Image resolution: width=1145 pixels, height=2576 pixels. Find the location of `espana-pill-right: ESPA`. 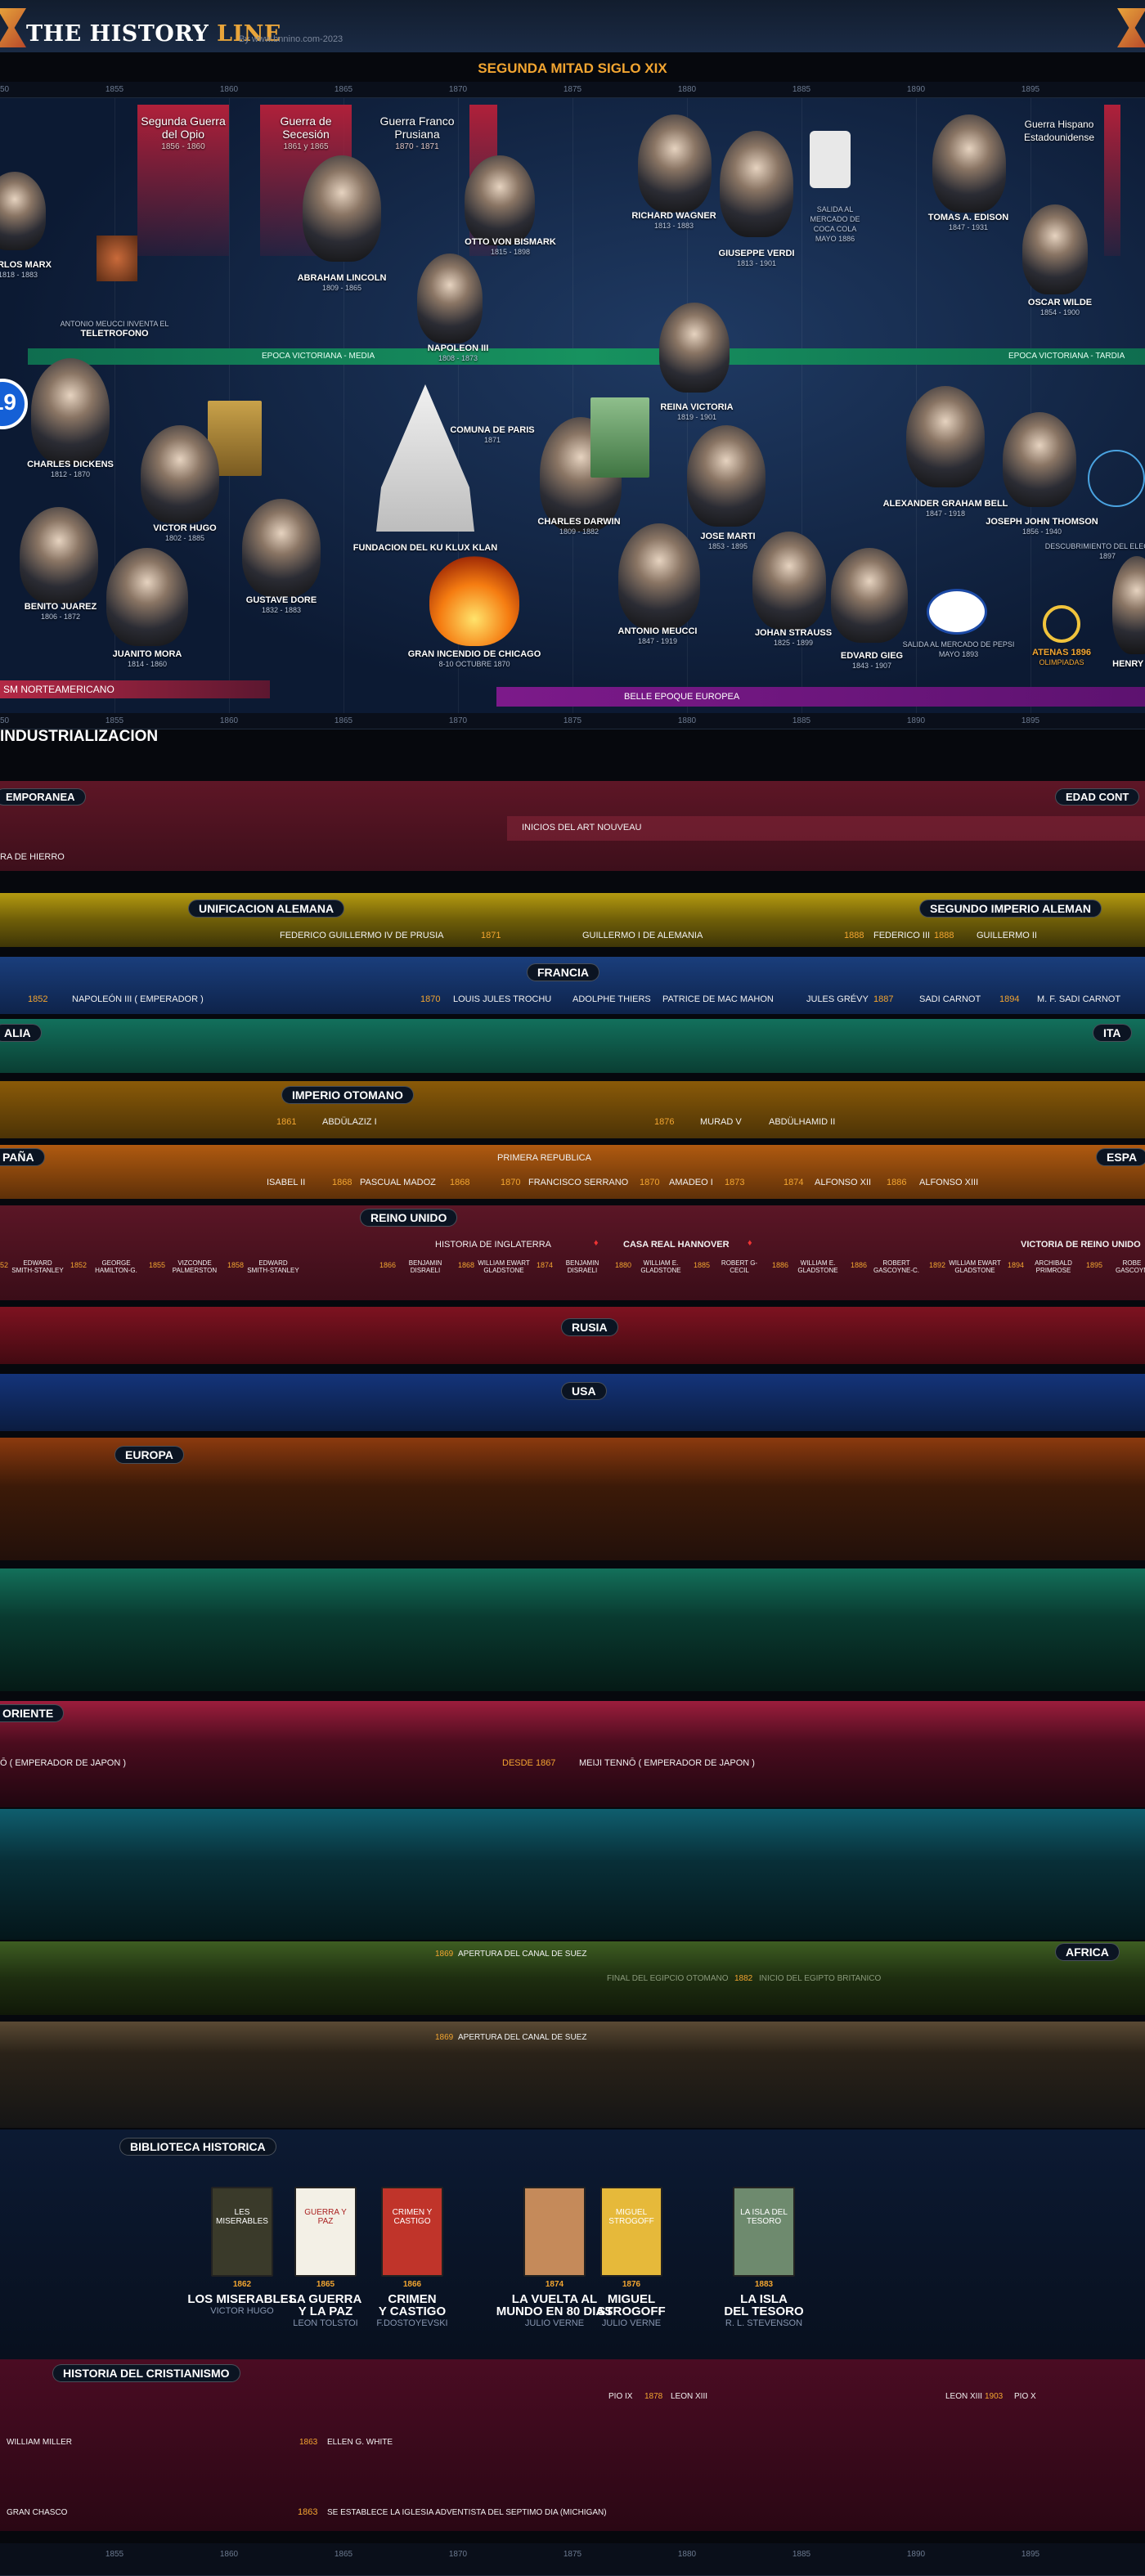

espana-pill-right: ESPA is located at coordinates (1120, 1157).